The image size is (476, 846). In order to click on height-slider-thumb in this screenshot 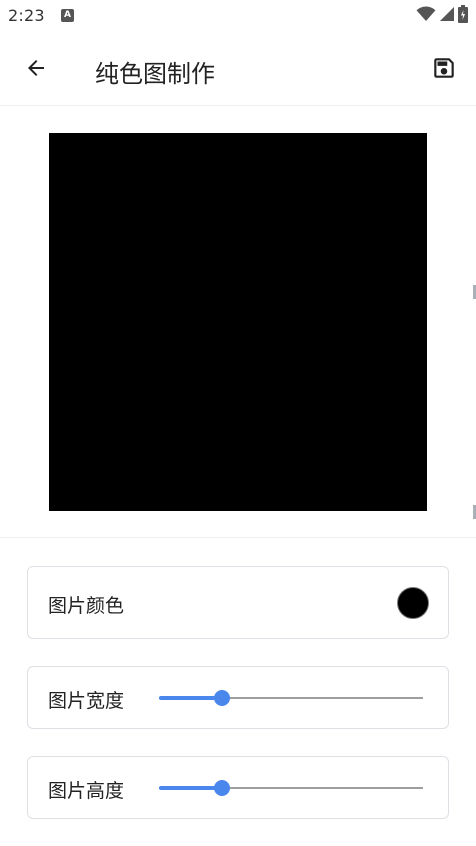, I will do `click(222, 788)`.